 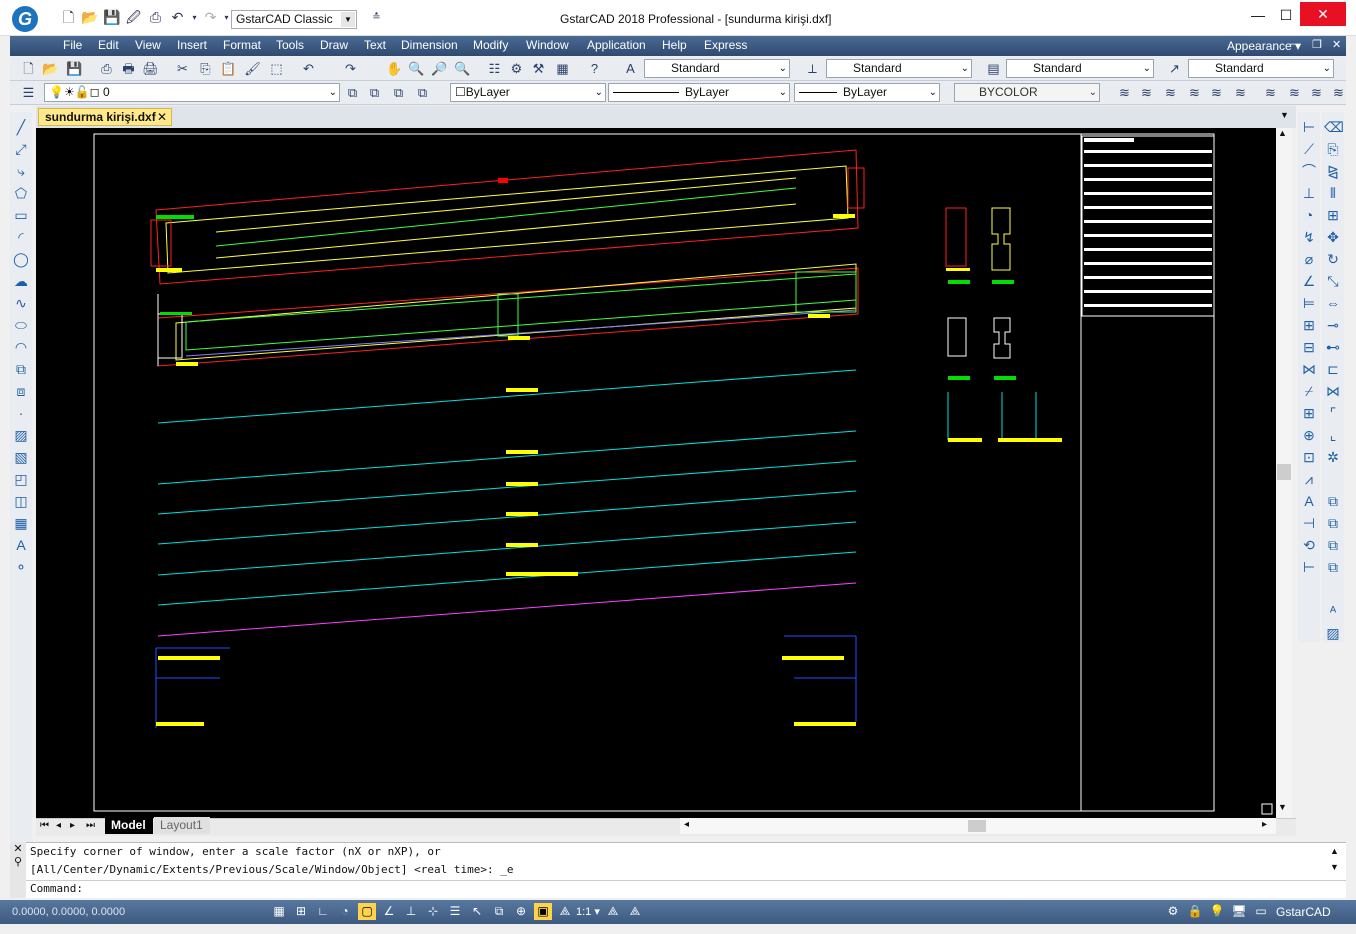 What do you see at coordinates (72, 825) in the screenshot?
I see `next-layout-icon: ▸` at bounding box center [72, 825].